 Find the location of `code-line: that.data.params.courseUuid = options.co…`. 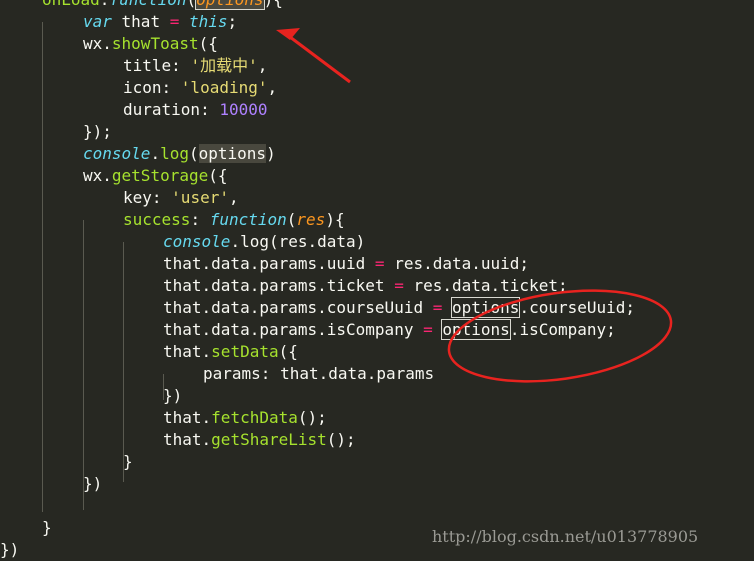

code-line: that.data.params.courseUuid = options.co… is located at coordinates (458, 308).